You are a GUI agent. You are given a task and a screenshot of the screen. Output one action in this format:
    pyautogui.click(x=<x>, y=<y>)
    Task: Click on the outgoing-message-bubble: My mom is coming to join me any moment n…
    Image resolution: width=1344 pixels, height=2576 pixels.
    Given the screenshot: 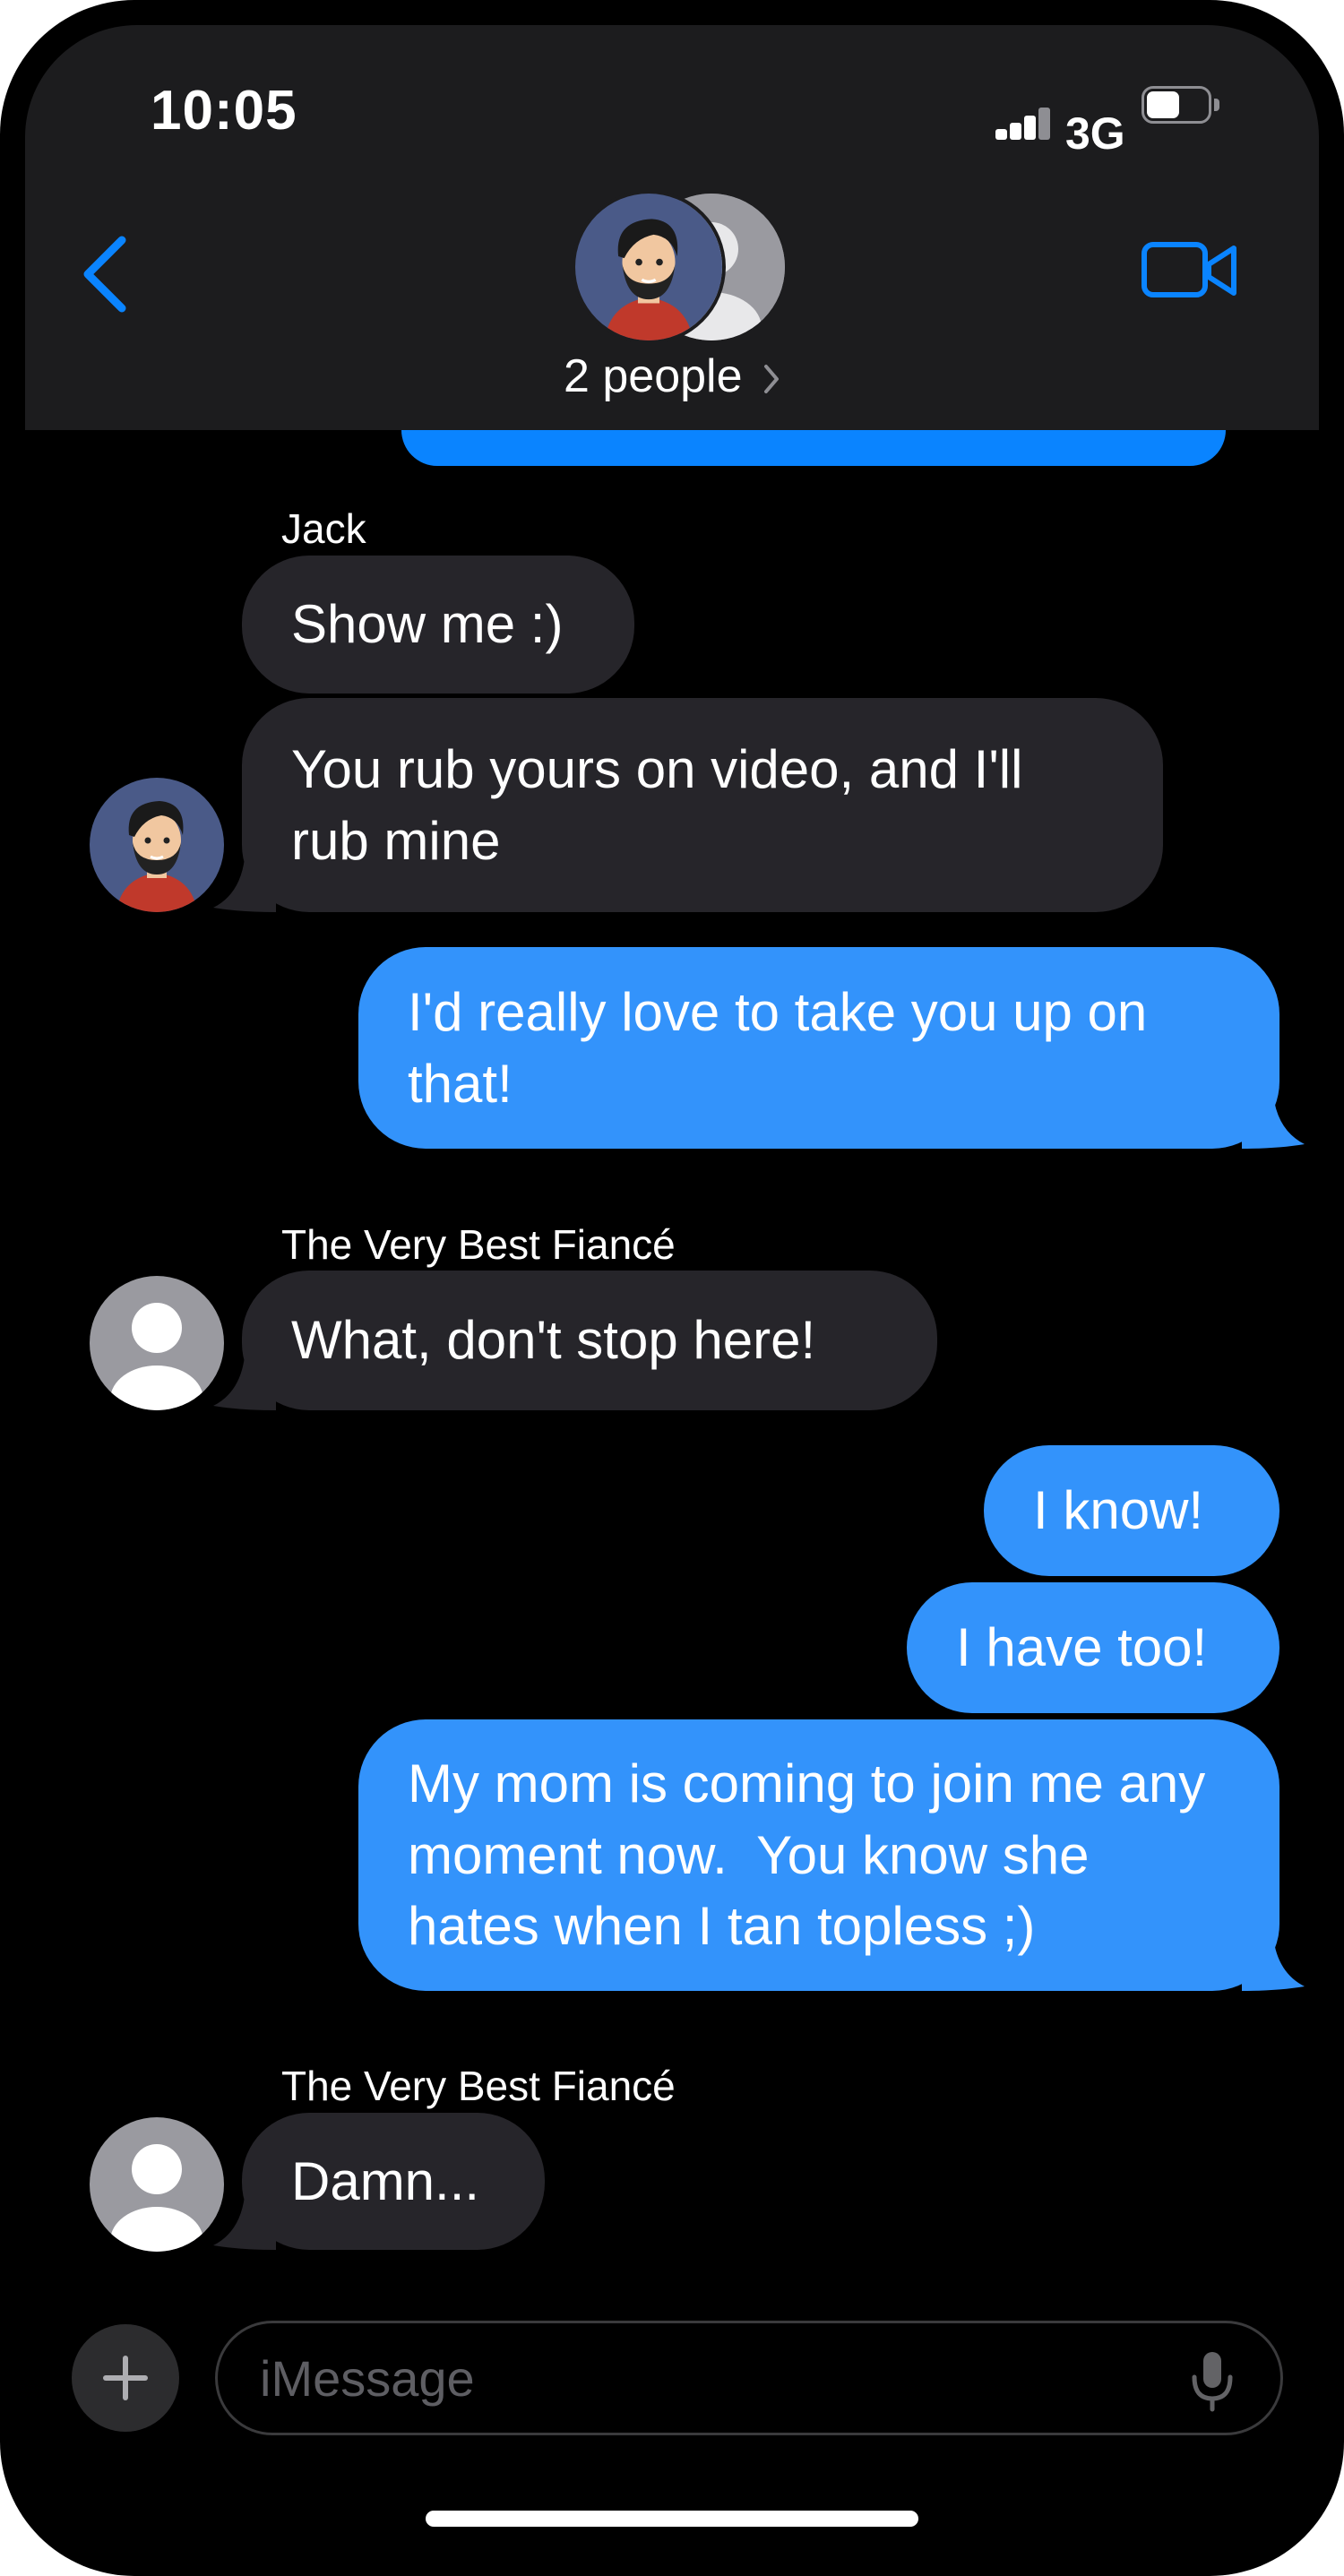 What is the action you would take?
    pyautogui.click(x=819, y=1855)
    